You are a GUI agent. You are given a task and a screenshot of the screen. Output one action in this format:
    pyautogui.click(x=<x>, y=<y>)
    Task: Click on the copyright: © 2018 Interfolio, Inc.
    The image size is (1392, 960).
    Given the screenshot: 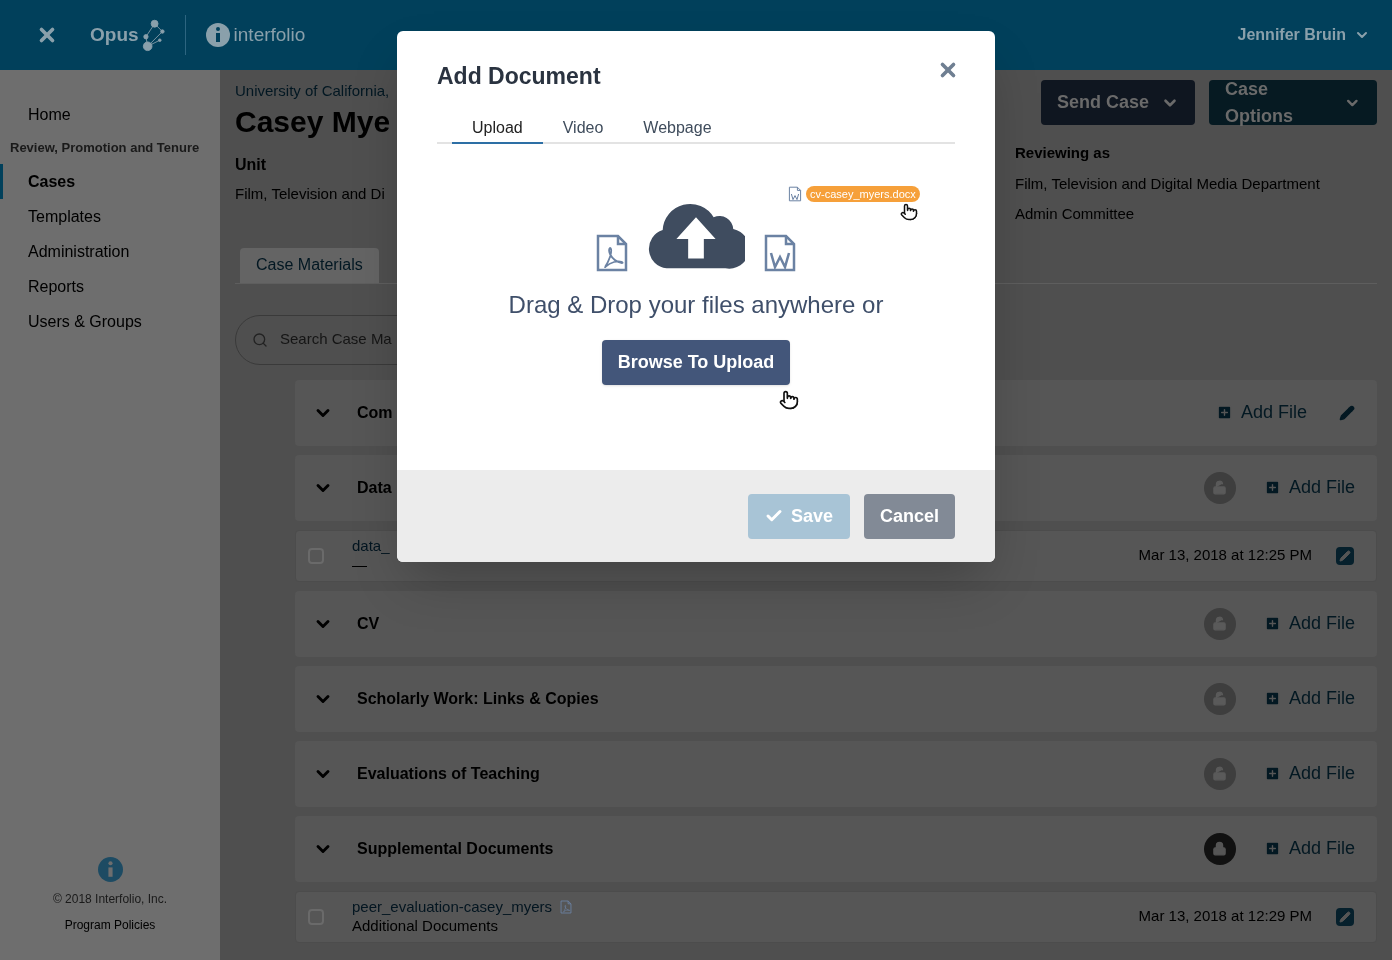 What is the action you would take?
    pyautogui.click(x=110, y=899)
    